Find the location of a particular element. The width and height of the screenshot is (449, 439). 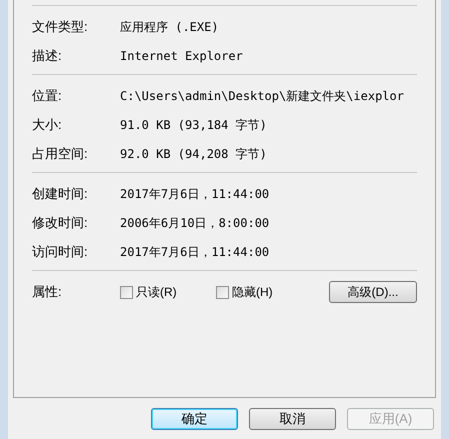

field-label: 访问时间: is located at coordinates (60, 251).